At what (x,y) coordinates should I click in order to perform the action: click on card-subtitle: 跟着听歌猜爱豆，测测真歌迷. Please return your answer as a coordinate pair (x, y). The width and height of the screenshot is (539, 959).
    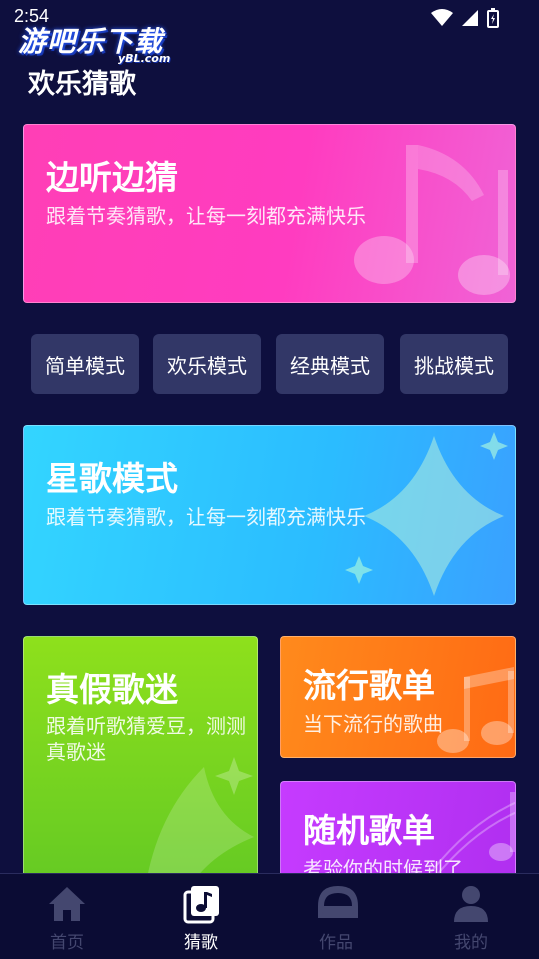
    Looking at the image, I should click on (146, 739).